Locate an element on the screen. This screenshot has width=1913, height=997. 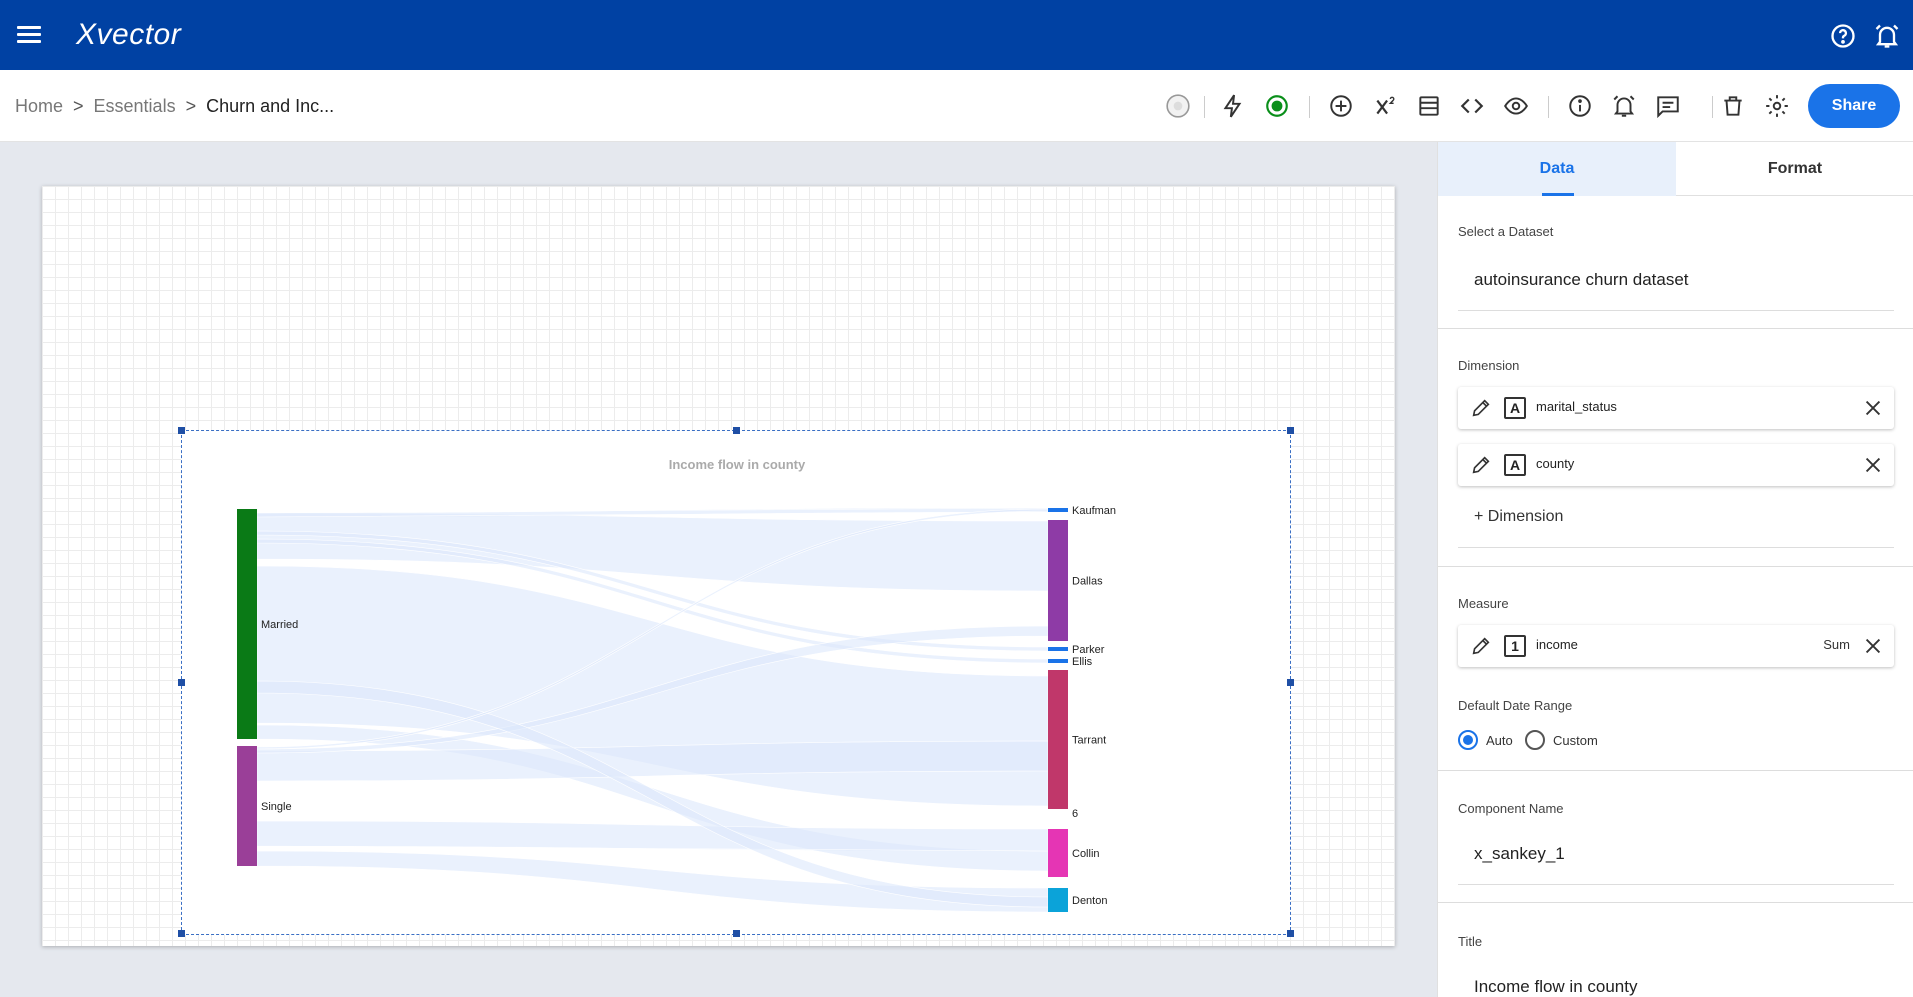
sankey-label-tarrant: Tarrant is located at coordinates (1089, 741).